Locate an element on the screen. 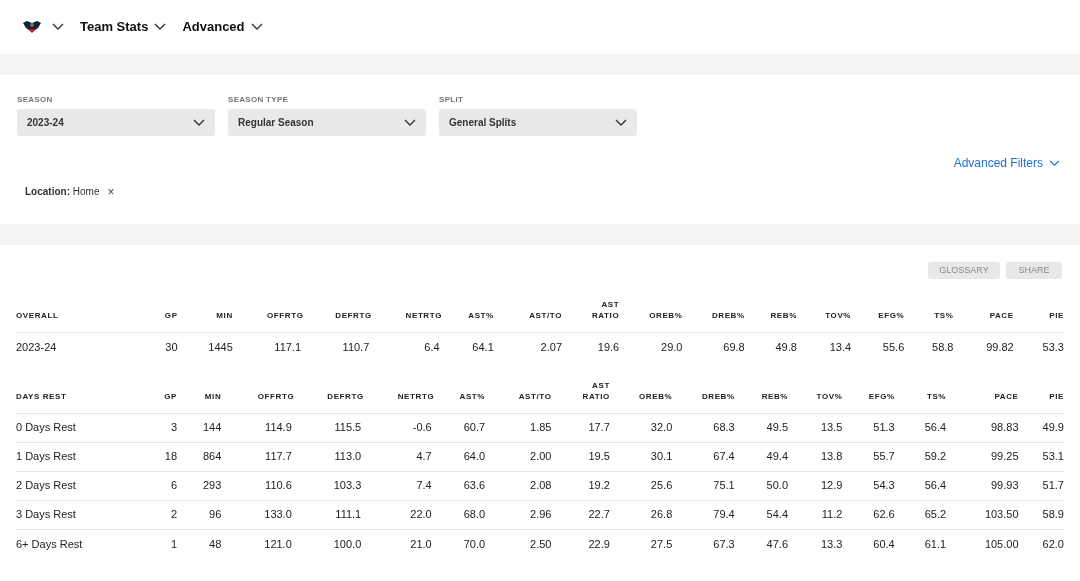 The image size is (1080, 581). table-cell: 67.3 is located at coordinates (724, 543).